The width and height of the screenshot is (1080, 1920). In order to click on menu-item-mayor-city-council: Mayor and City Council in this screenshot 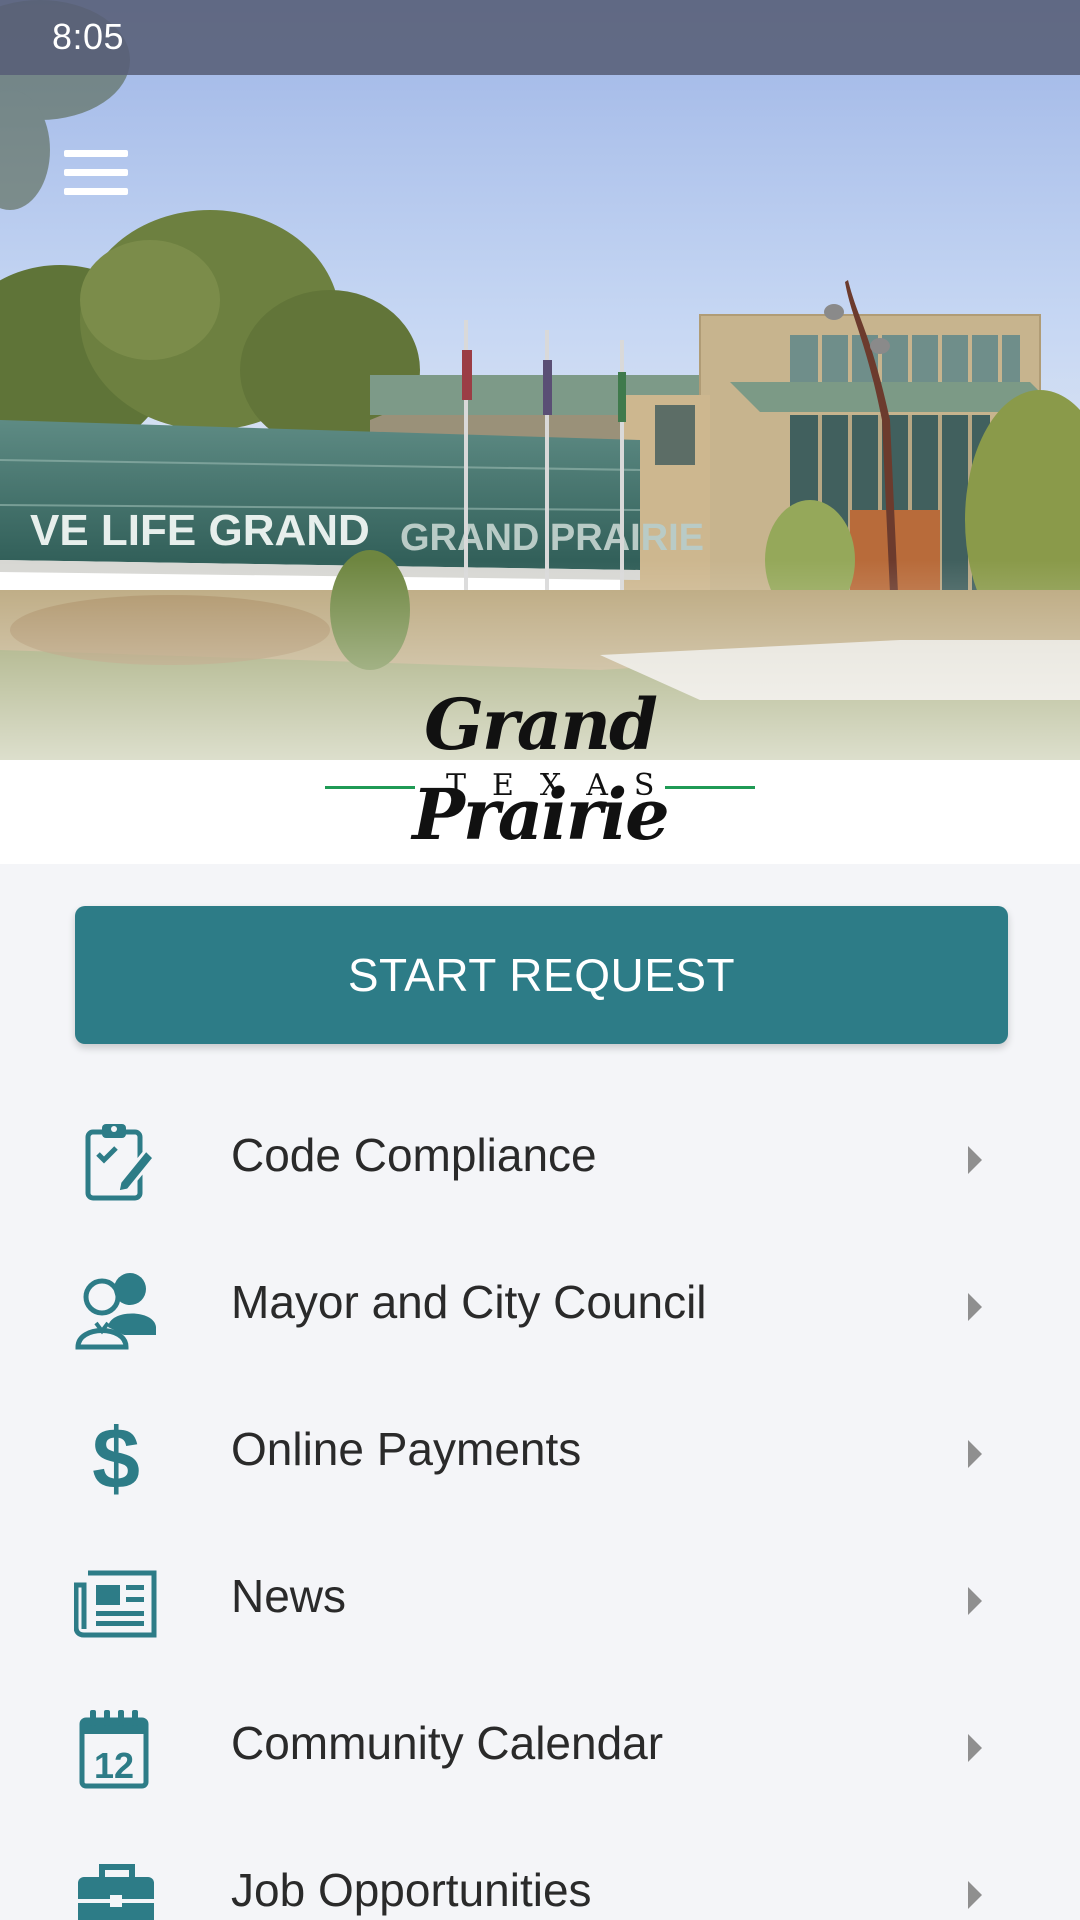, I will do `click(540, 1300)`.